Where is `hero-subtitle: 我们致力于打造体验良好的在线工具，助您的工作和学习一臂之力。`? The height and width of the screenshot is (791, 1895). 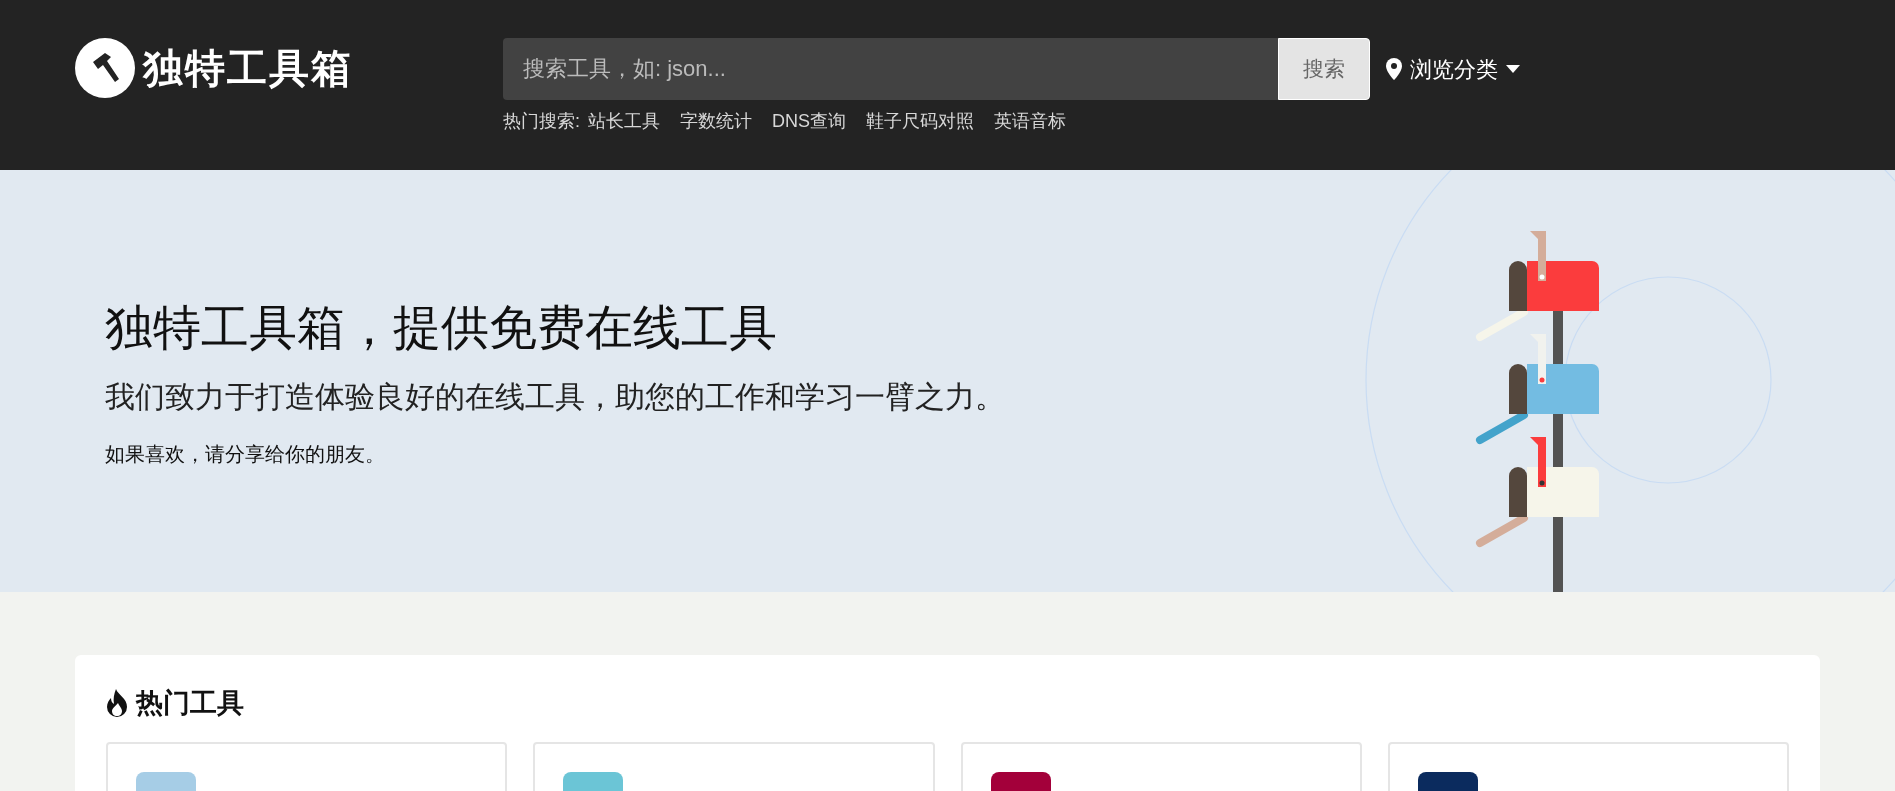 hero-subtitle: 我们致力于打造体验良好的在线工具，助您的工作和学习一臂之力。 is located at coordinates (555, 397).